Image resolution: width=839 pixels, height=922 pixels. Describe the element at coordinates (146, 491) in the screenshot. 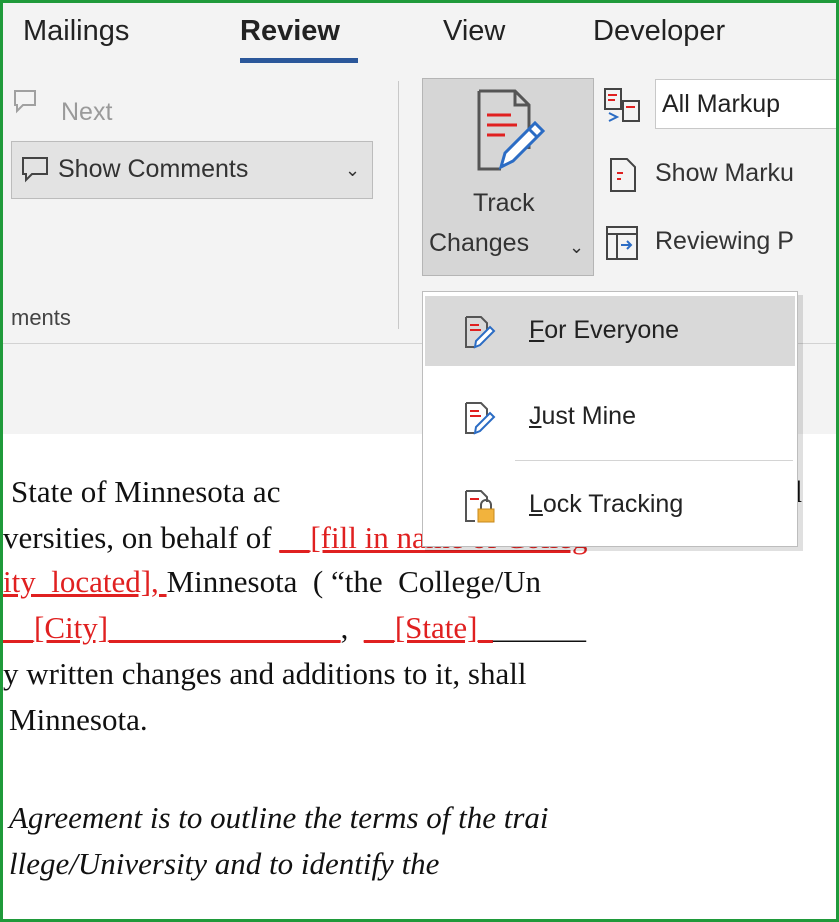

I see `doc-text: State of Minnesota ac` at that location.